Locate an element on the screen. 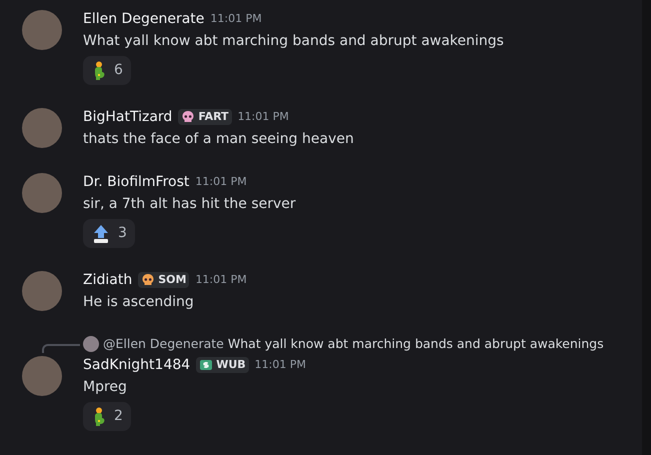 Image resolution: width=651 pixels, height=455 pixels. reply-connector is located at coordinates (61, 348).